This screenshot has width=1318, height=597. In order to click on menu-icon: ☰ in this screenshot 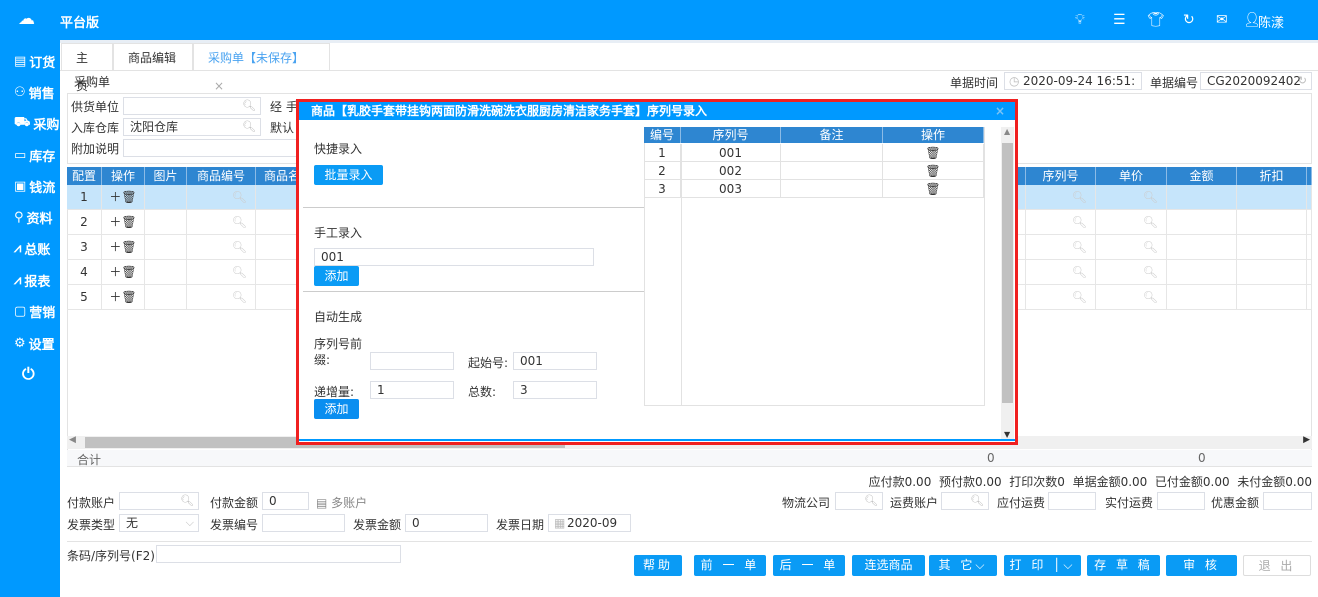, I will do `click(1119, 20)`.